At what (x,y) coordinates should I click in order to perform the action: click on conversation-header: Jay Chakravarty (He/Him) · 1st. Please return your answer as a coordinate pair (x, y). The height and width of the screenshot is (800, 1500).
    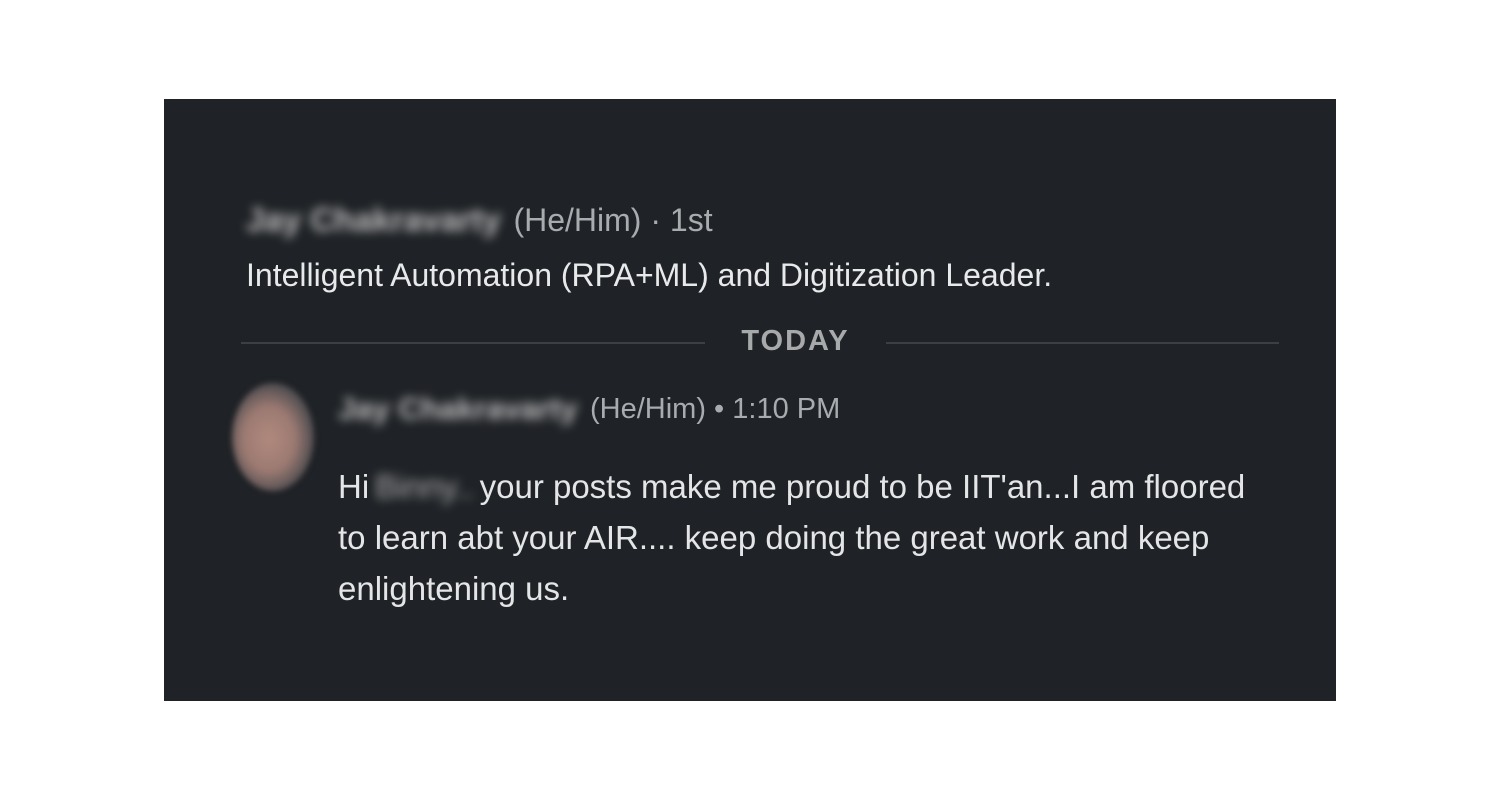
    Looking at the image, I should click on (479, 220).